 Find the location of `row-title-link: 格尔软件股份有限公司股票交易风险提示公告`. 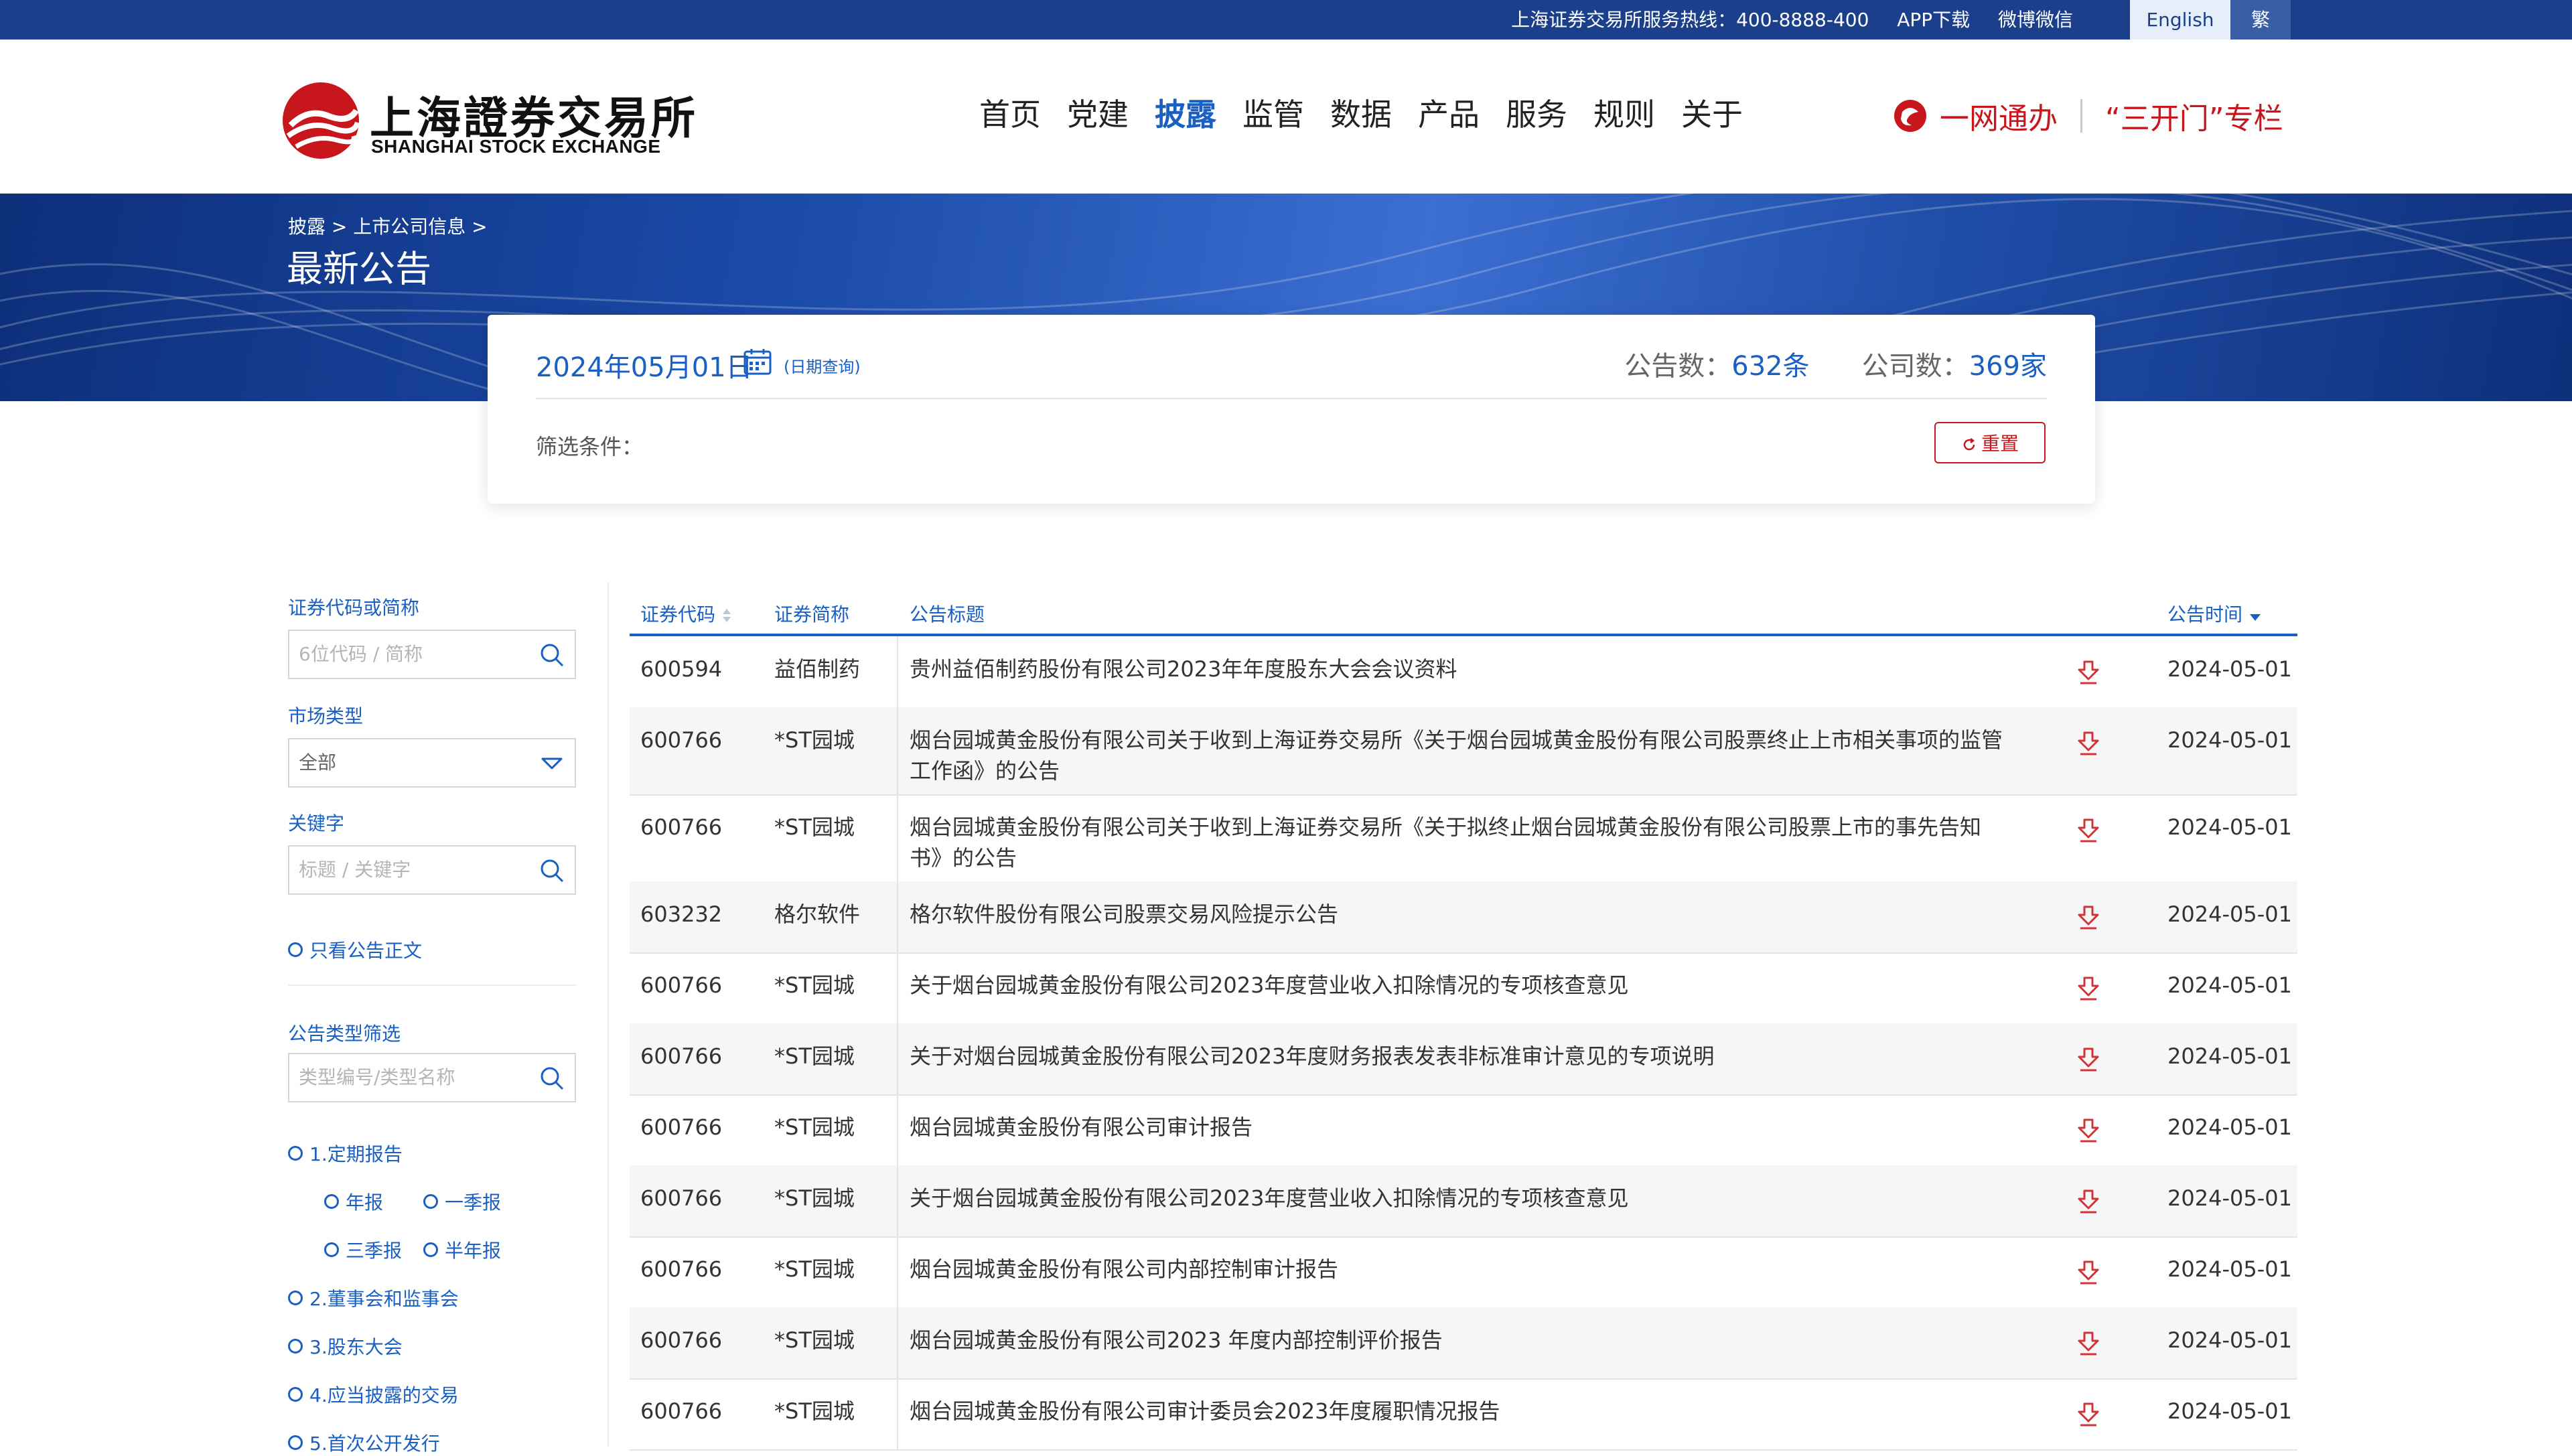

row-title-link: 格尔软件股份有限公司股票交易风险提示公告 is located at coordinates (1459, 914).